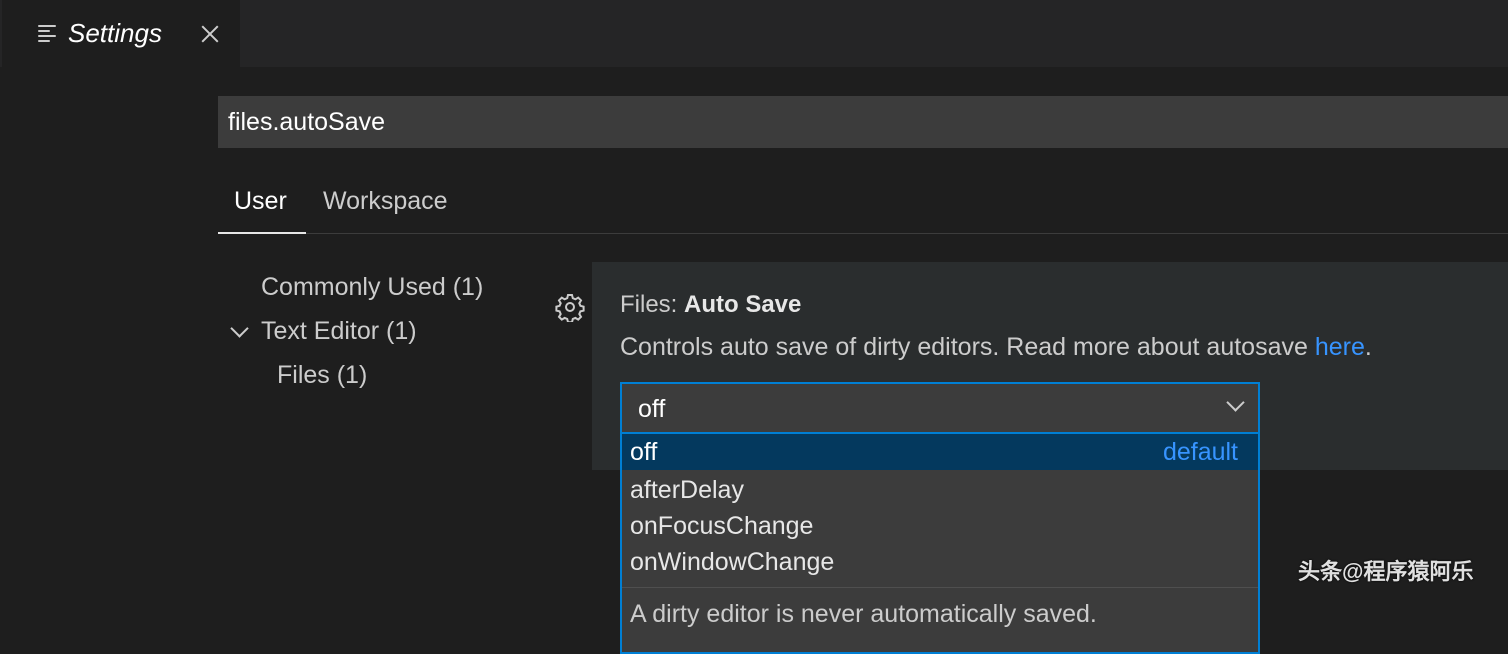 The image size is (1508, 654). Describe the element at coordinates (1200, 452) in the screenshot. I see `default-badge: default` at that location.